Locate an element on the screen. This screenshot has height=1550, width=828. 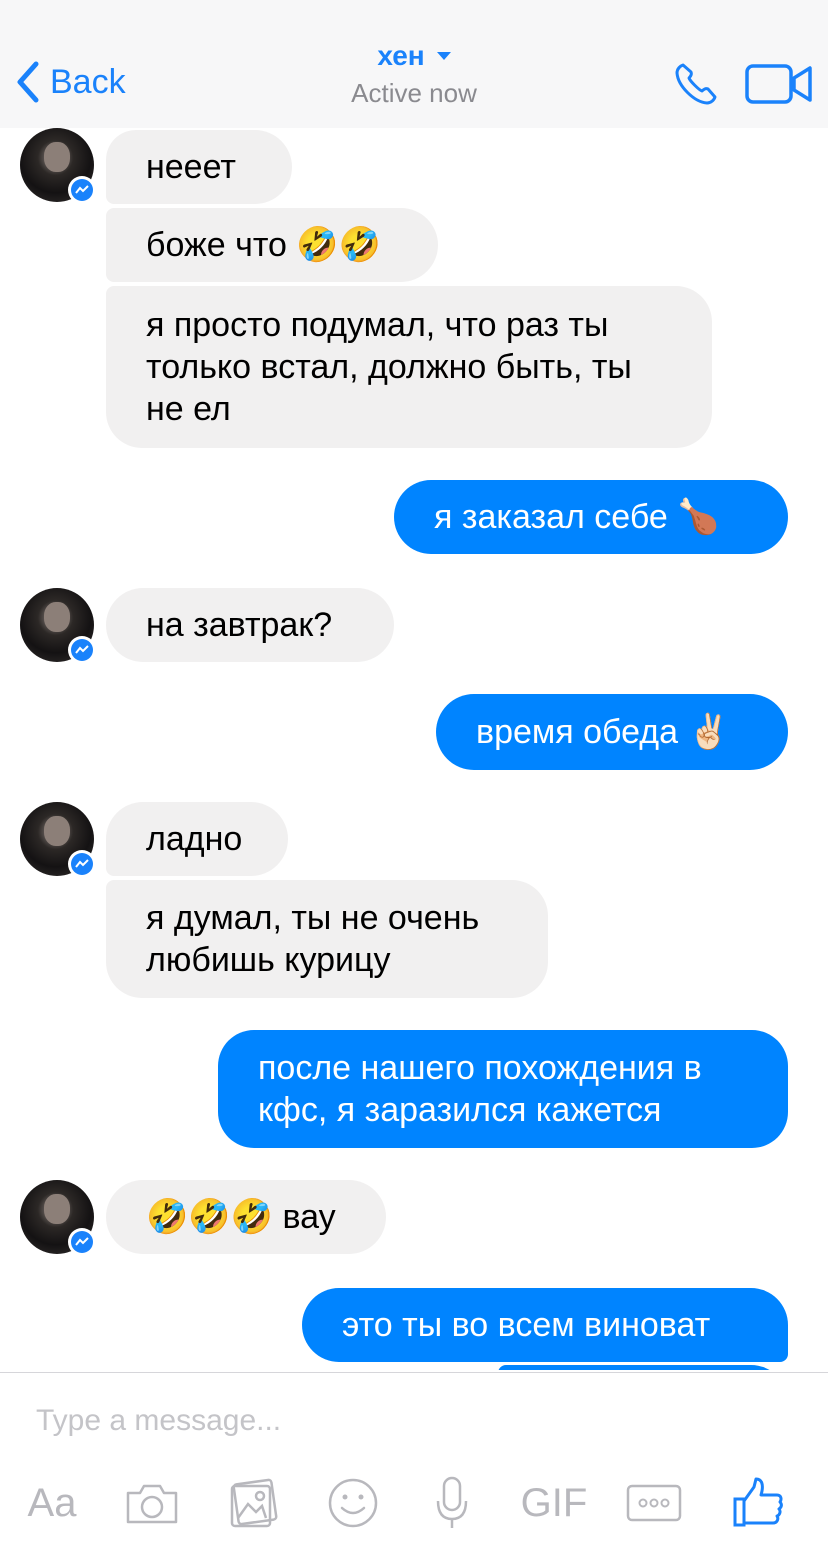
video-camera-icon is located at coordinates (779, 84).